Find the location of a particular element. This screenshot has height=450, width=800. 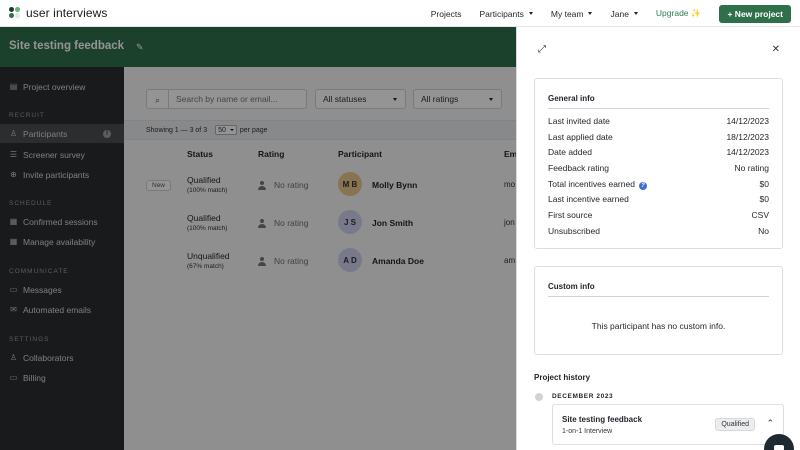

info-row-feedback-rating: Feedback rating No rating is located at coordinates (658, 168).